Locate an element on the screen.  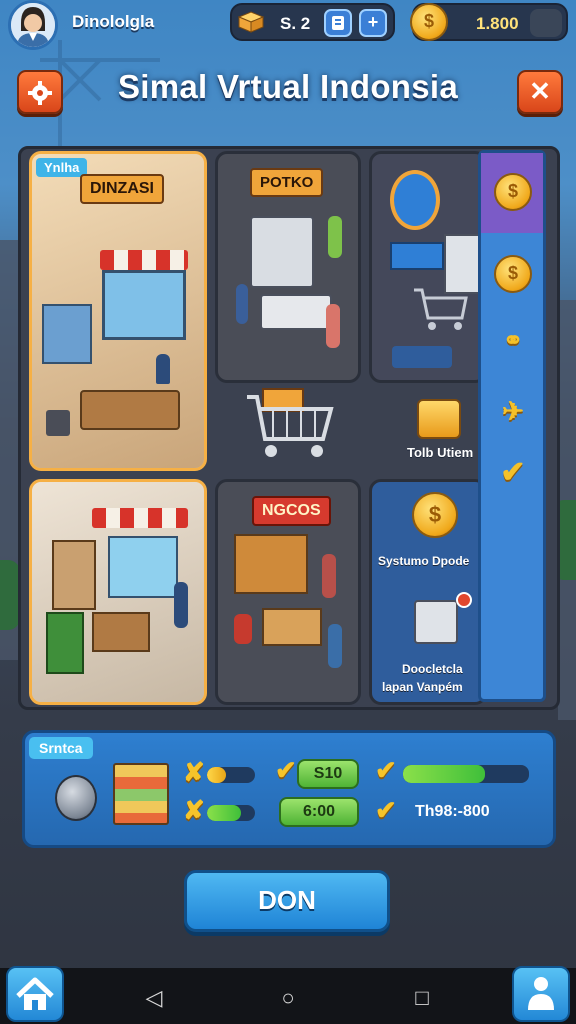
shop-tile-2: POTKO is located at coordinates (288, 267).